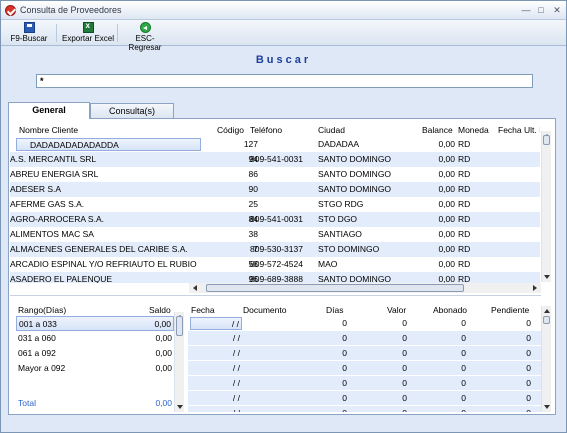  I want to click on col-codigo: Código, so click(230, 130).